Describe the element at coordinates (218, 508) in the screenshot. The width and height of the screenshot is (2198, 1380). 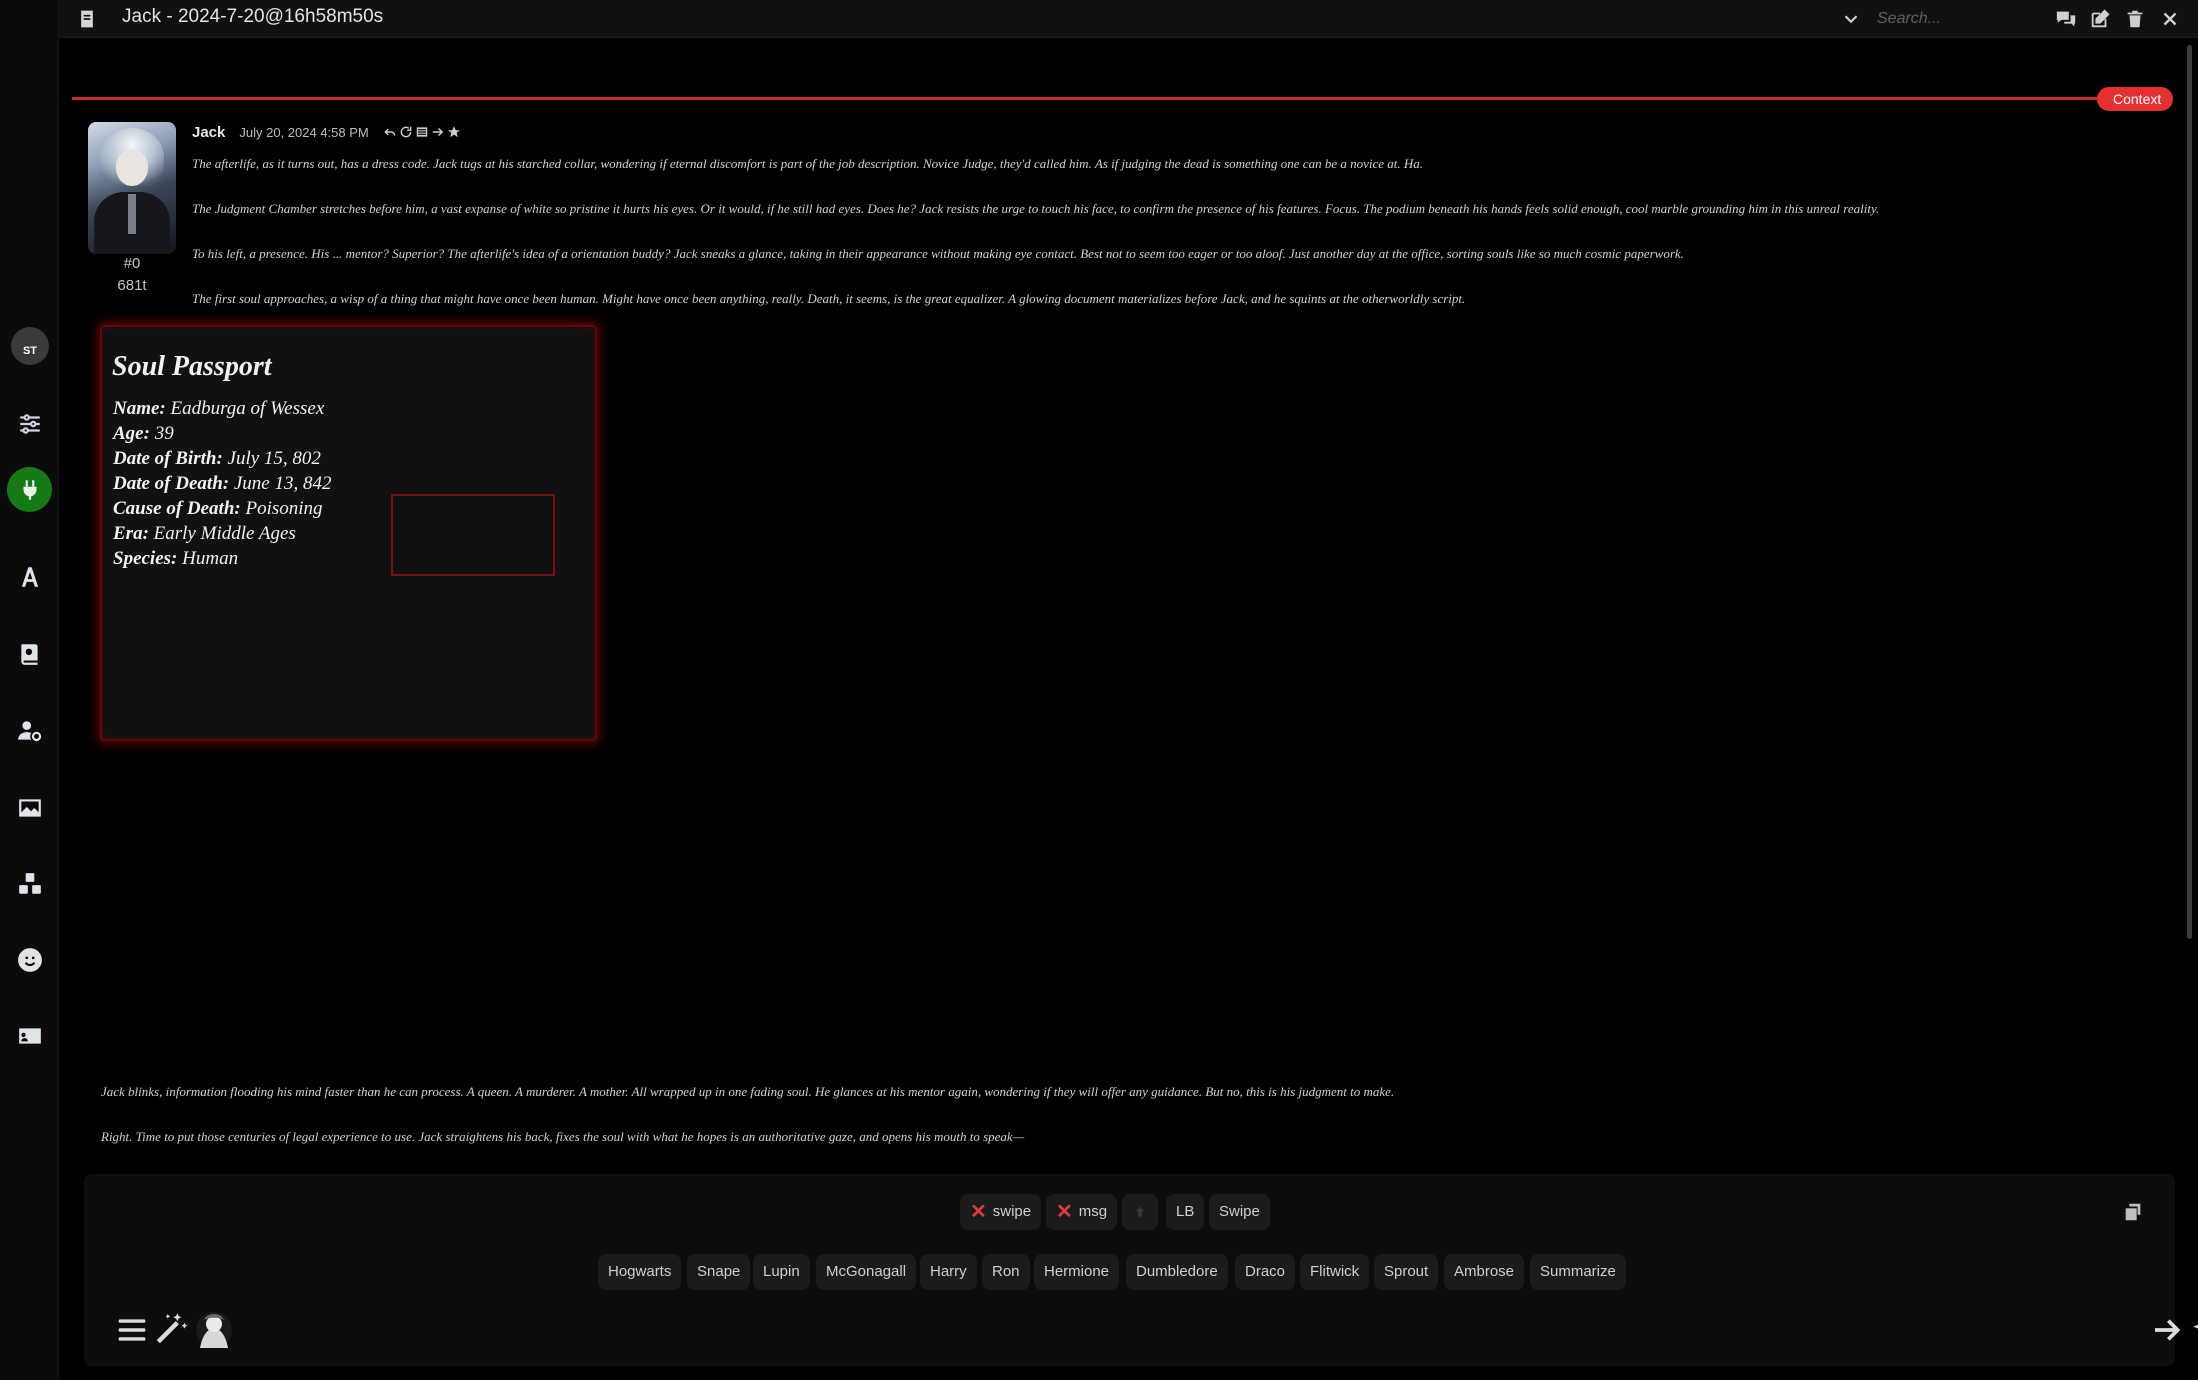
I see `passport-field-cause: Cause of Death: Poisoning` at that location.